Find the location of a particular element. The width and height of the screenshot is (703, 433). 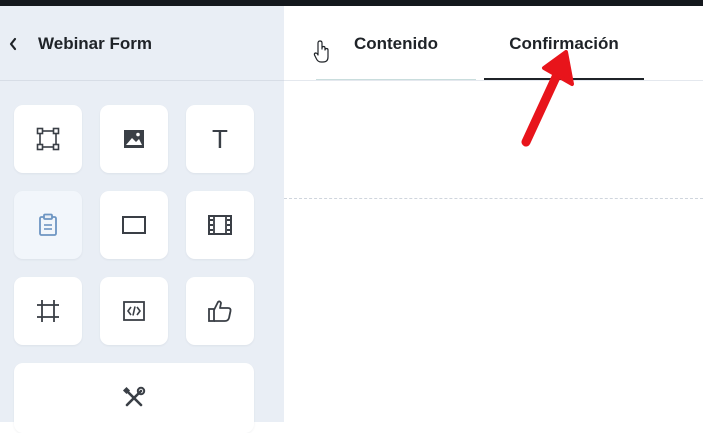

tool-video is located at coordinates (220, 225).